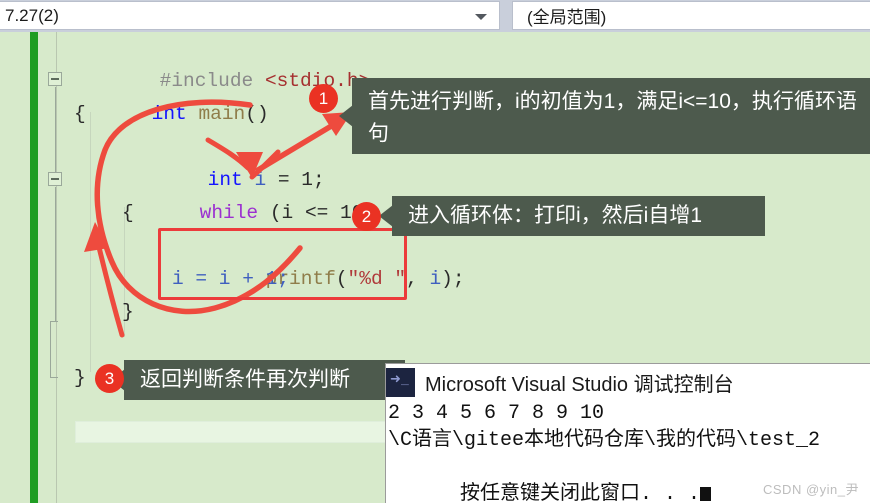 This screenshot has height=503, width=870. Describe the element at coordinates (366, 216) in the screenshot. I see `callout-2-badge: 2` at that location.